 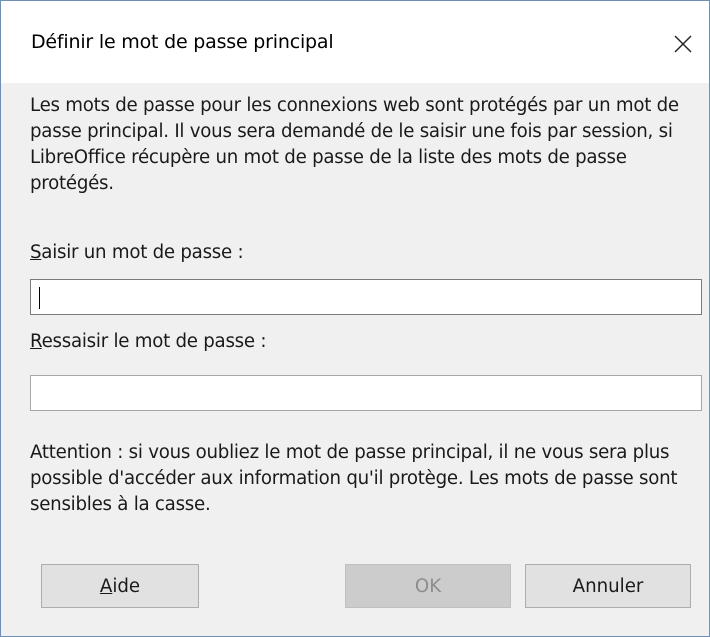 What do you see at coordinates (106, 586) in the screenshot?
I see `help-button-mnemonic: A` at bounding box center [106, 586].